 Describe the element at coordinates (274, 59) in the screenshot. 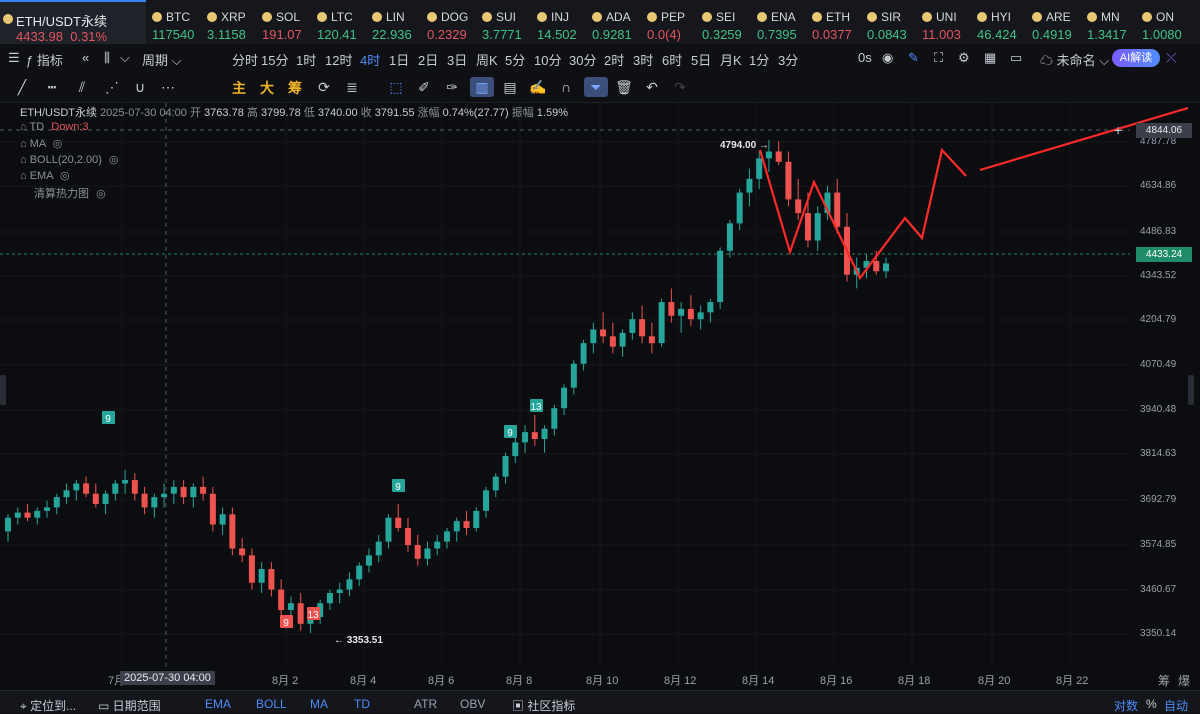

I see `period-tab: 15分` at that location.